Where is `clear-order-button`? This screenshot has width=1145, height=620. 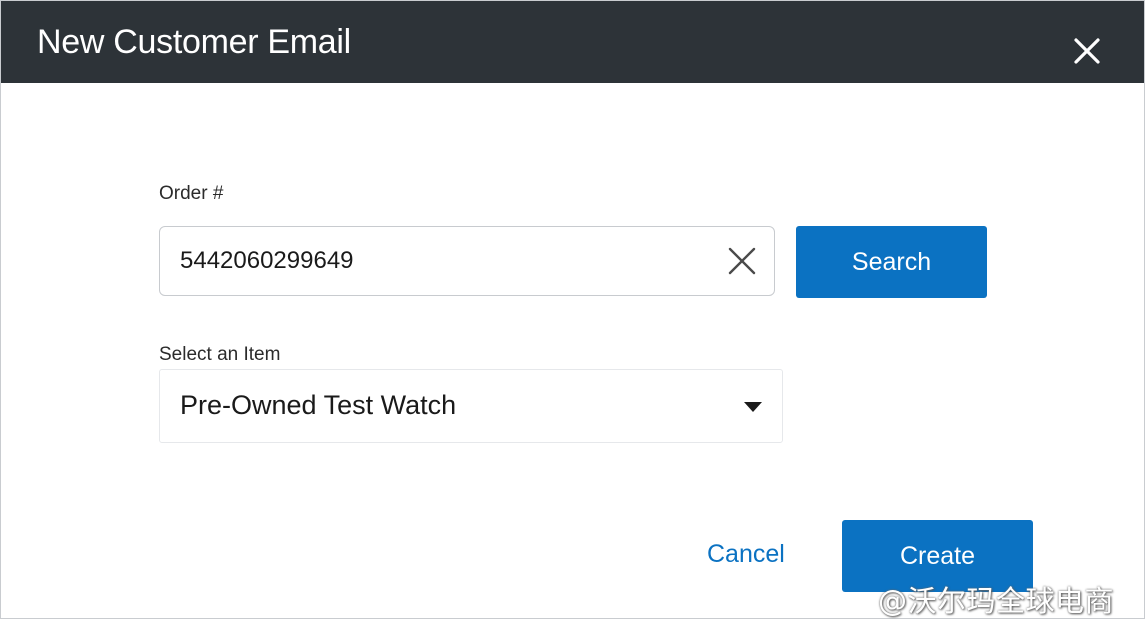
clear-order-button is located at coordinates (742, 261).